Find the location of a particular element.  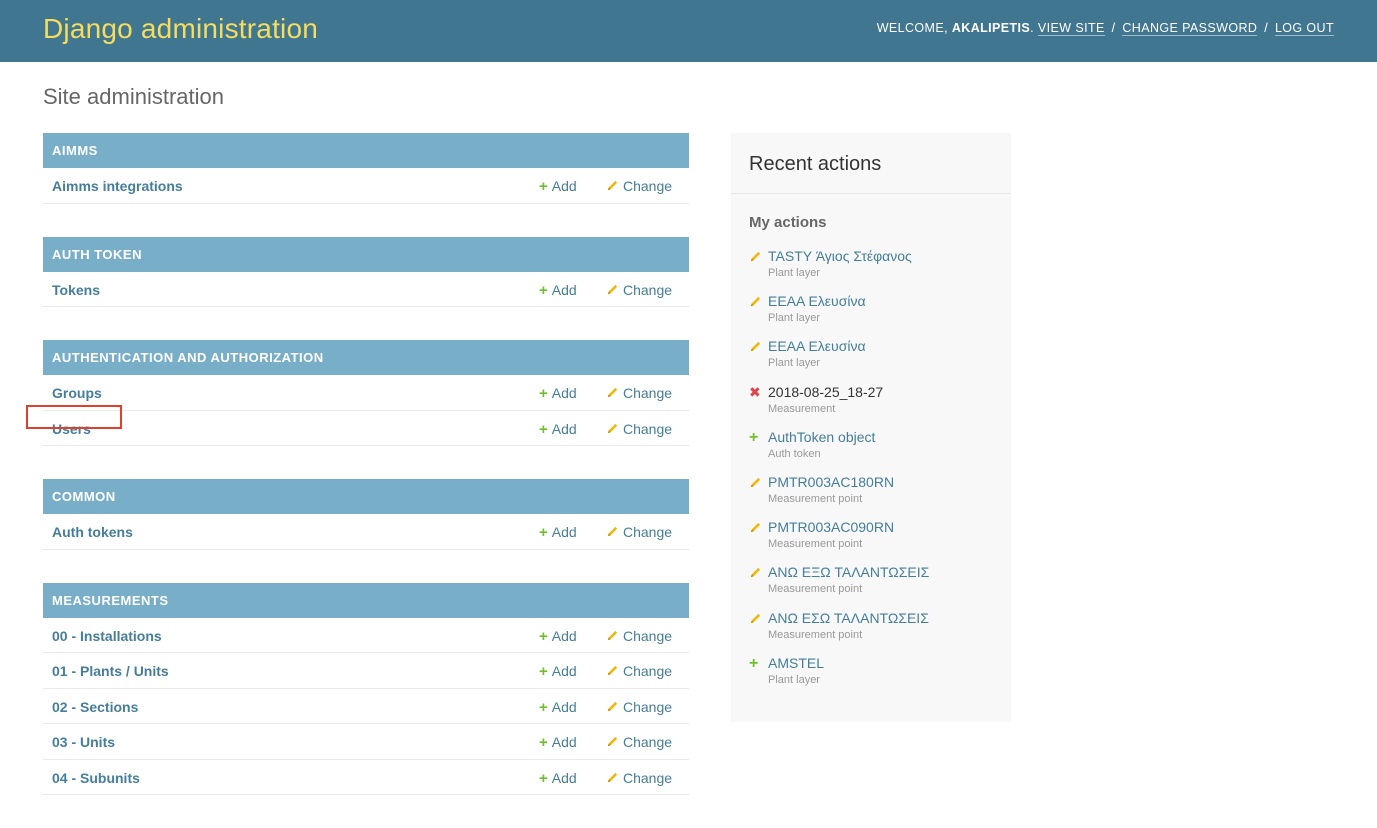

view-site-link: VIEW SITE is located at coordinates (1071, 28).